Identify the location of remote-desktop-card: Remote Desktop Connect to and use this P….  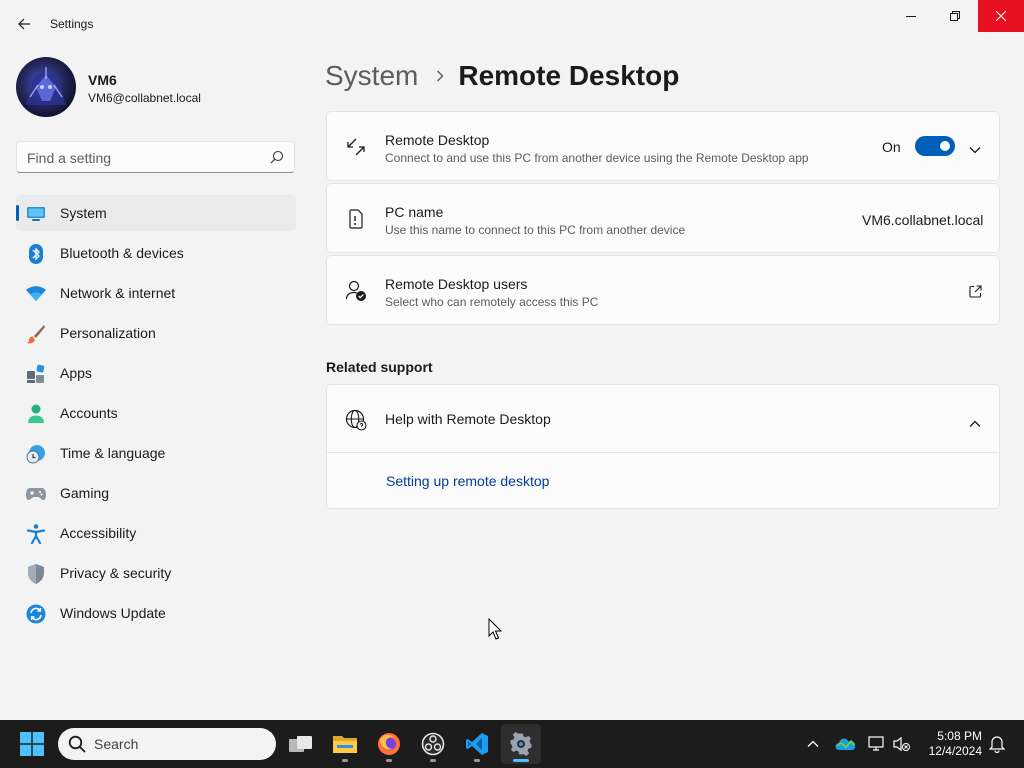
(663, 146).